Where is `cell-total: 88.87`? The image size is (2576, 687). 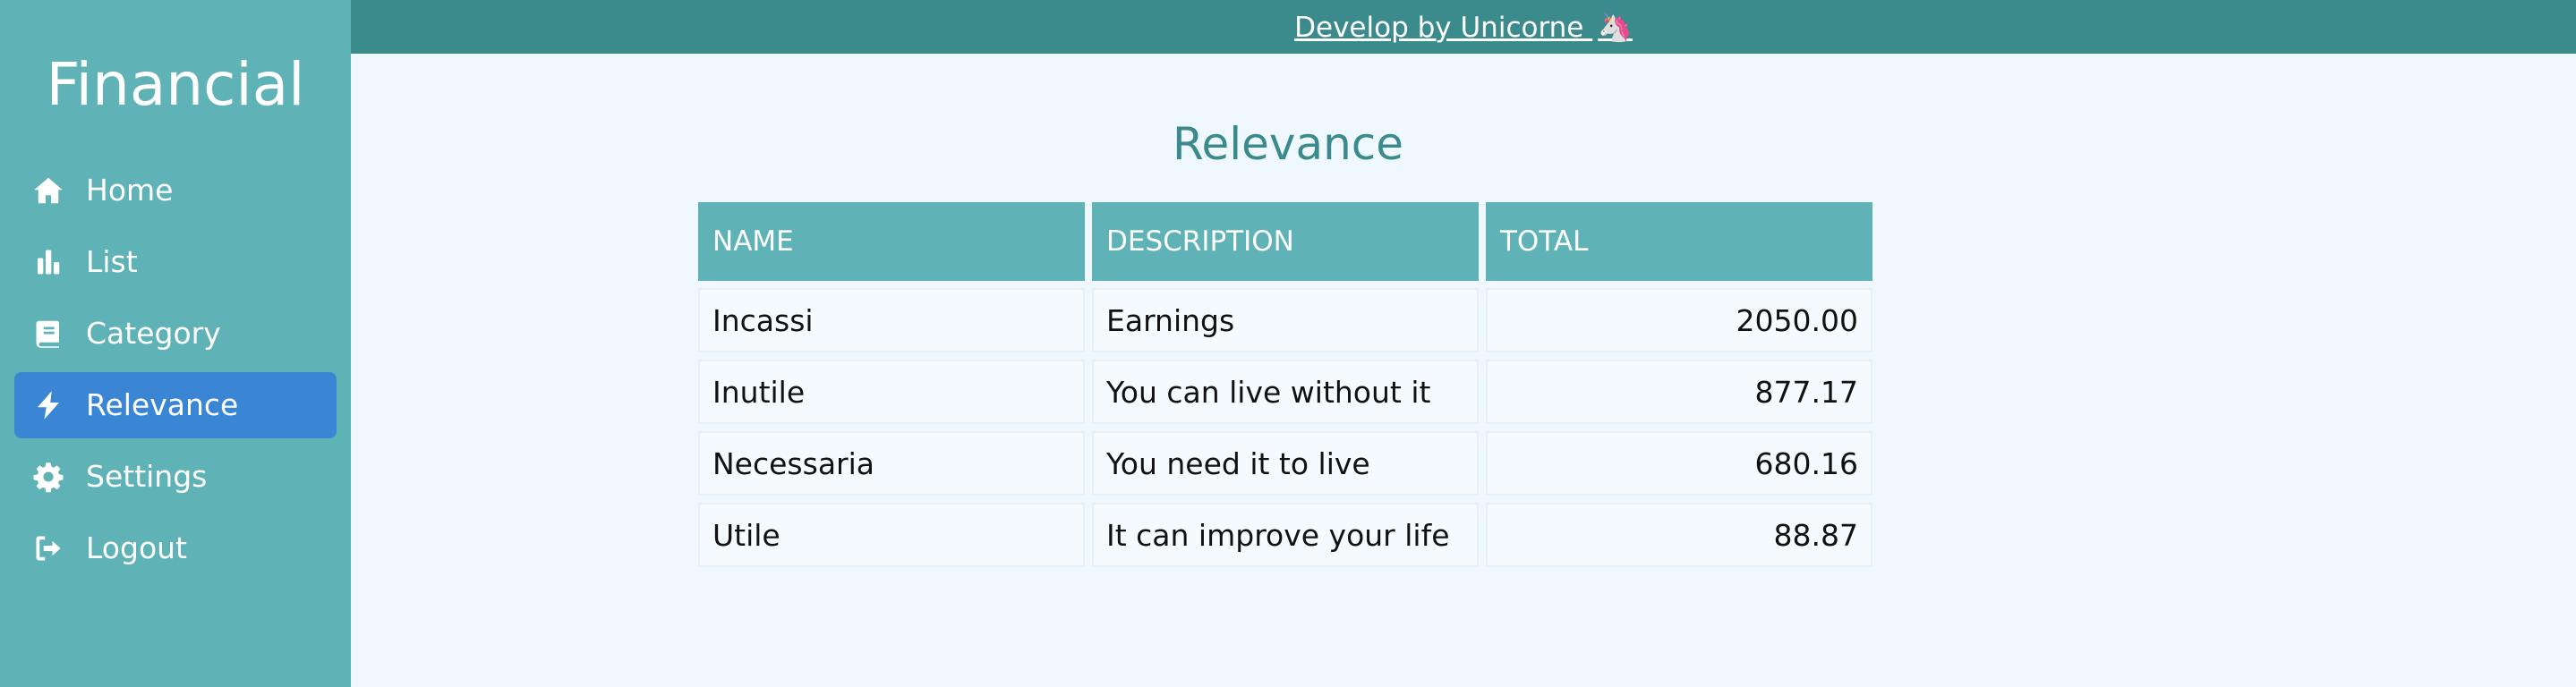 cell-total: 88.87 is located at coordinates (1679, 535).